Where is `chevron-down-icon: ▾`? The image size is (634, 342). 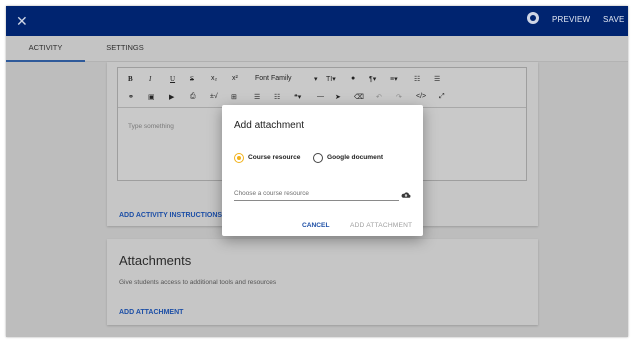
chevron-down-icon: ▾ is located at coordinates (316, 79).